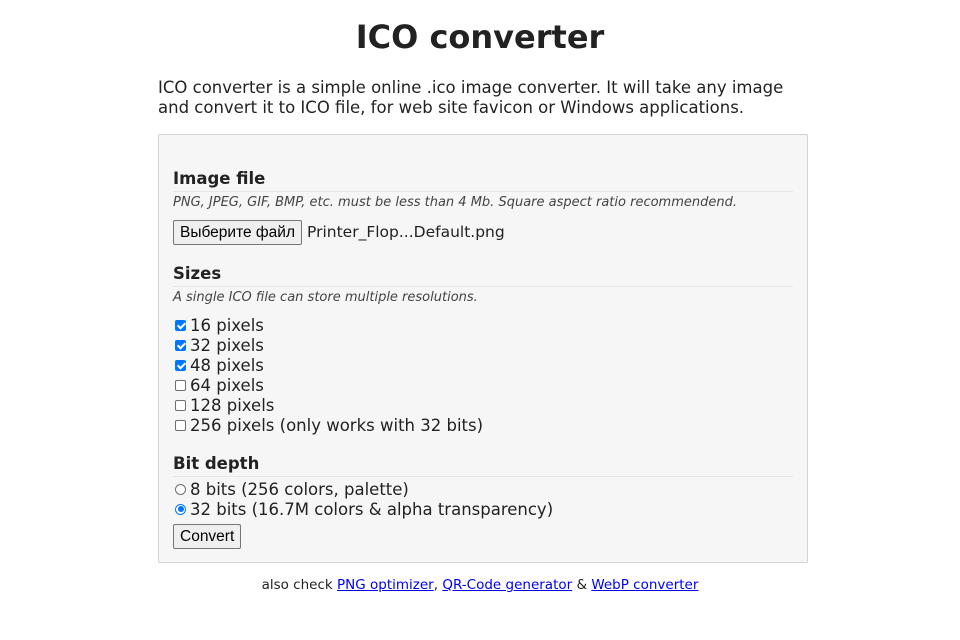 This screenshot has width=960, height=640. What do you see at coordinates (483, 275) in the screenshot?
I see `sizes-heading: Sizes` at bounding box center [483, 275].